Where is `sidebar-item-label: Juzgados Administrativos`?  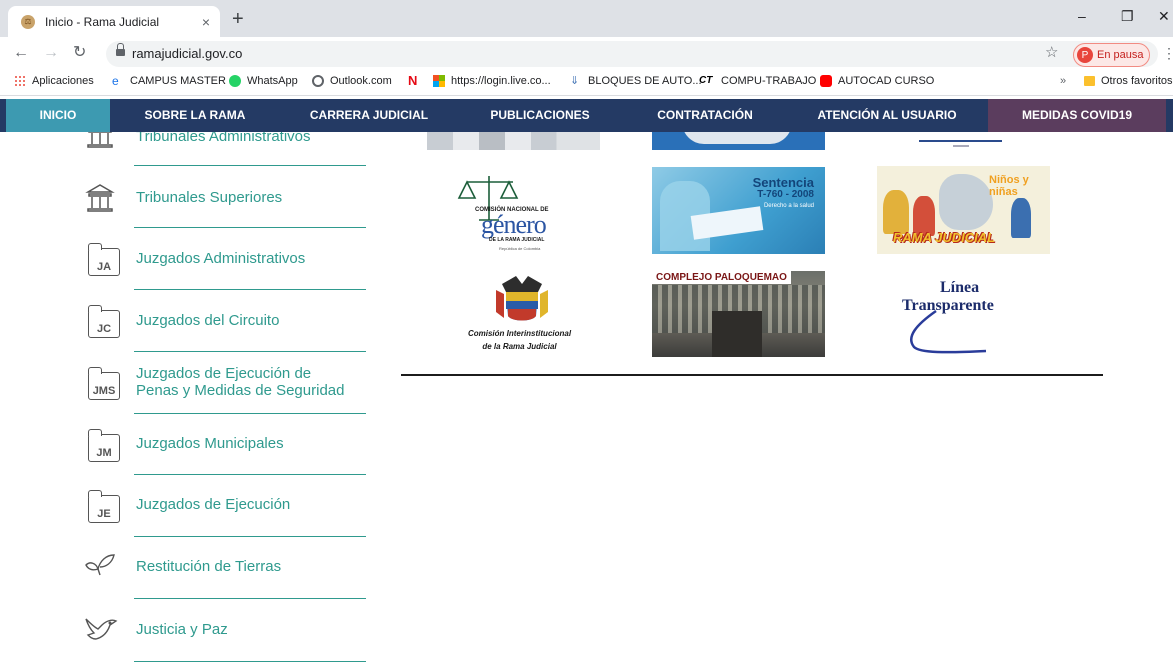
sidebar-item-label: Juzgados Administrativos is located at coordinates (221, 258).